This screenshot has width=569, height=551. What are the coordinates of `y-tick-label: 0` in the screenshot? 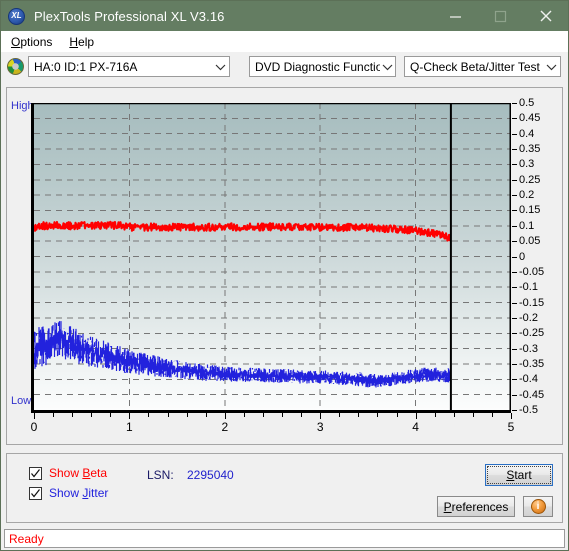 It's located at (522, 256).